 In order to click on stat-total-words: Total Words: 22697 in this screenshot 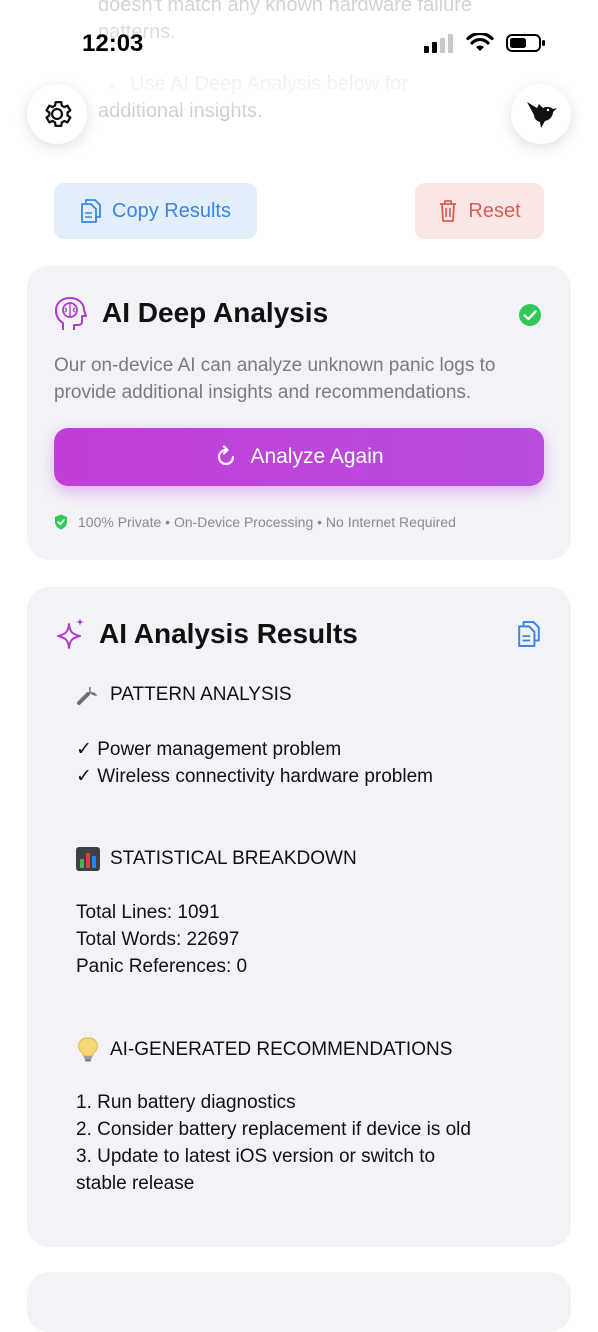, I will do `click(158, 939)`.